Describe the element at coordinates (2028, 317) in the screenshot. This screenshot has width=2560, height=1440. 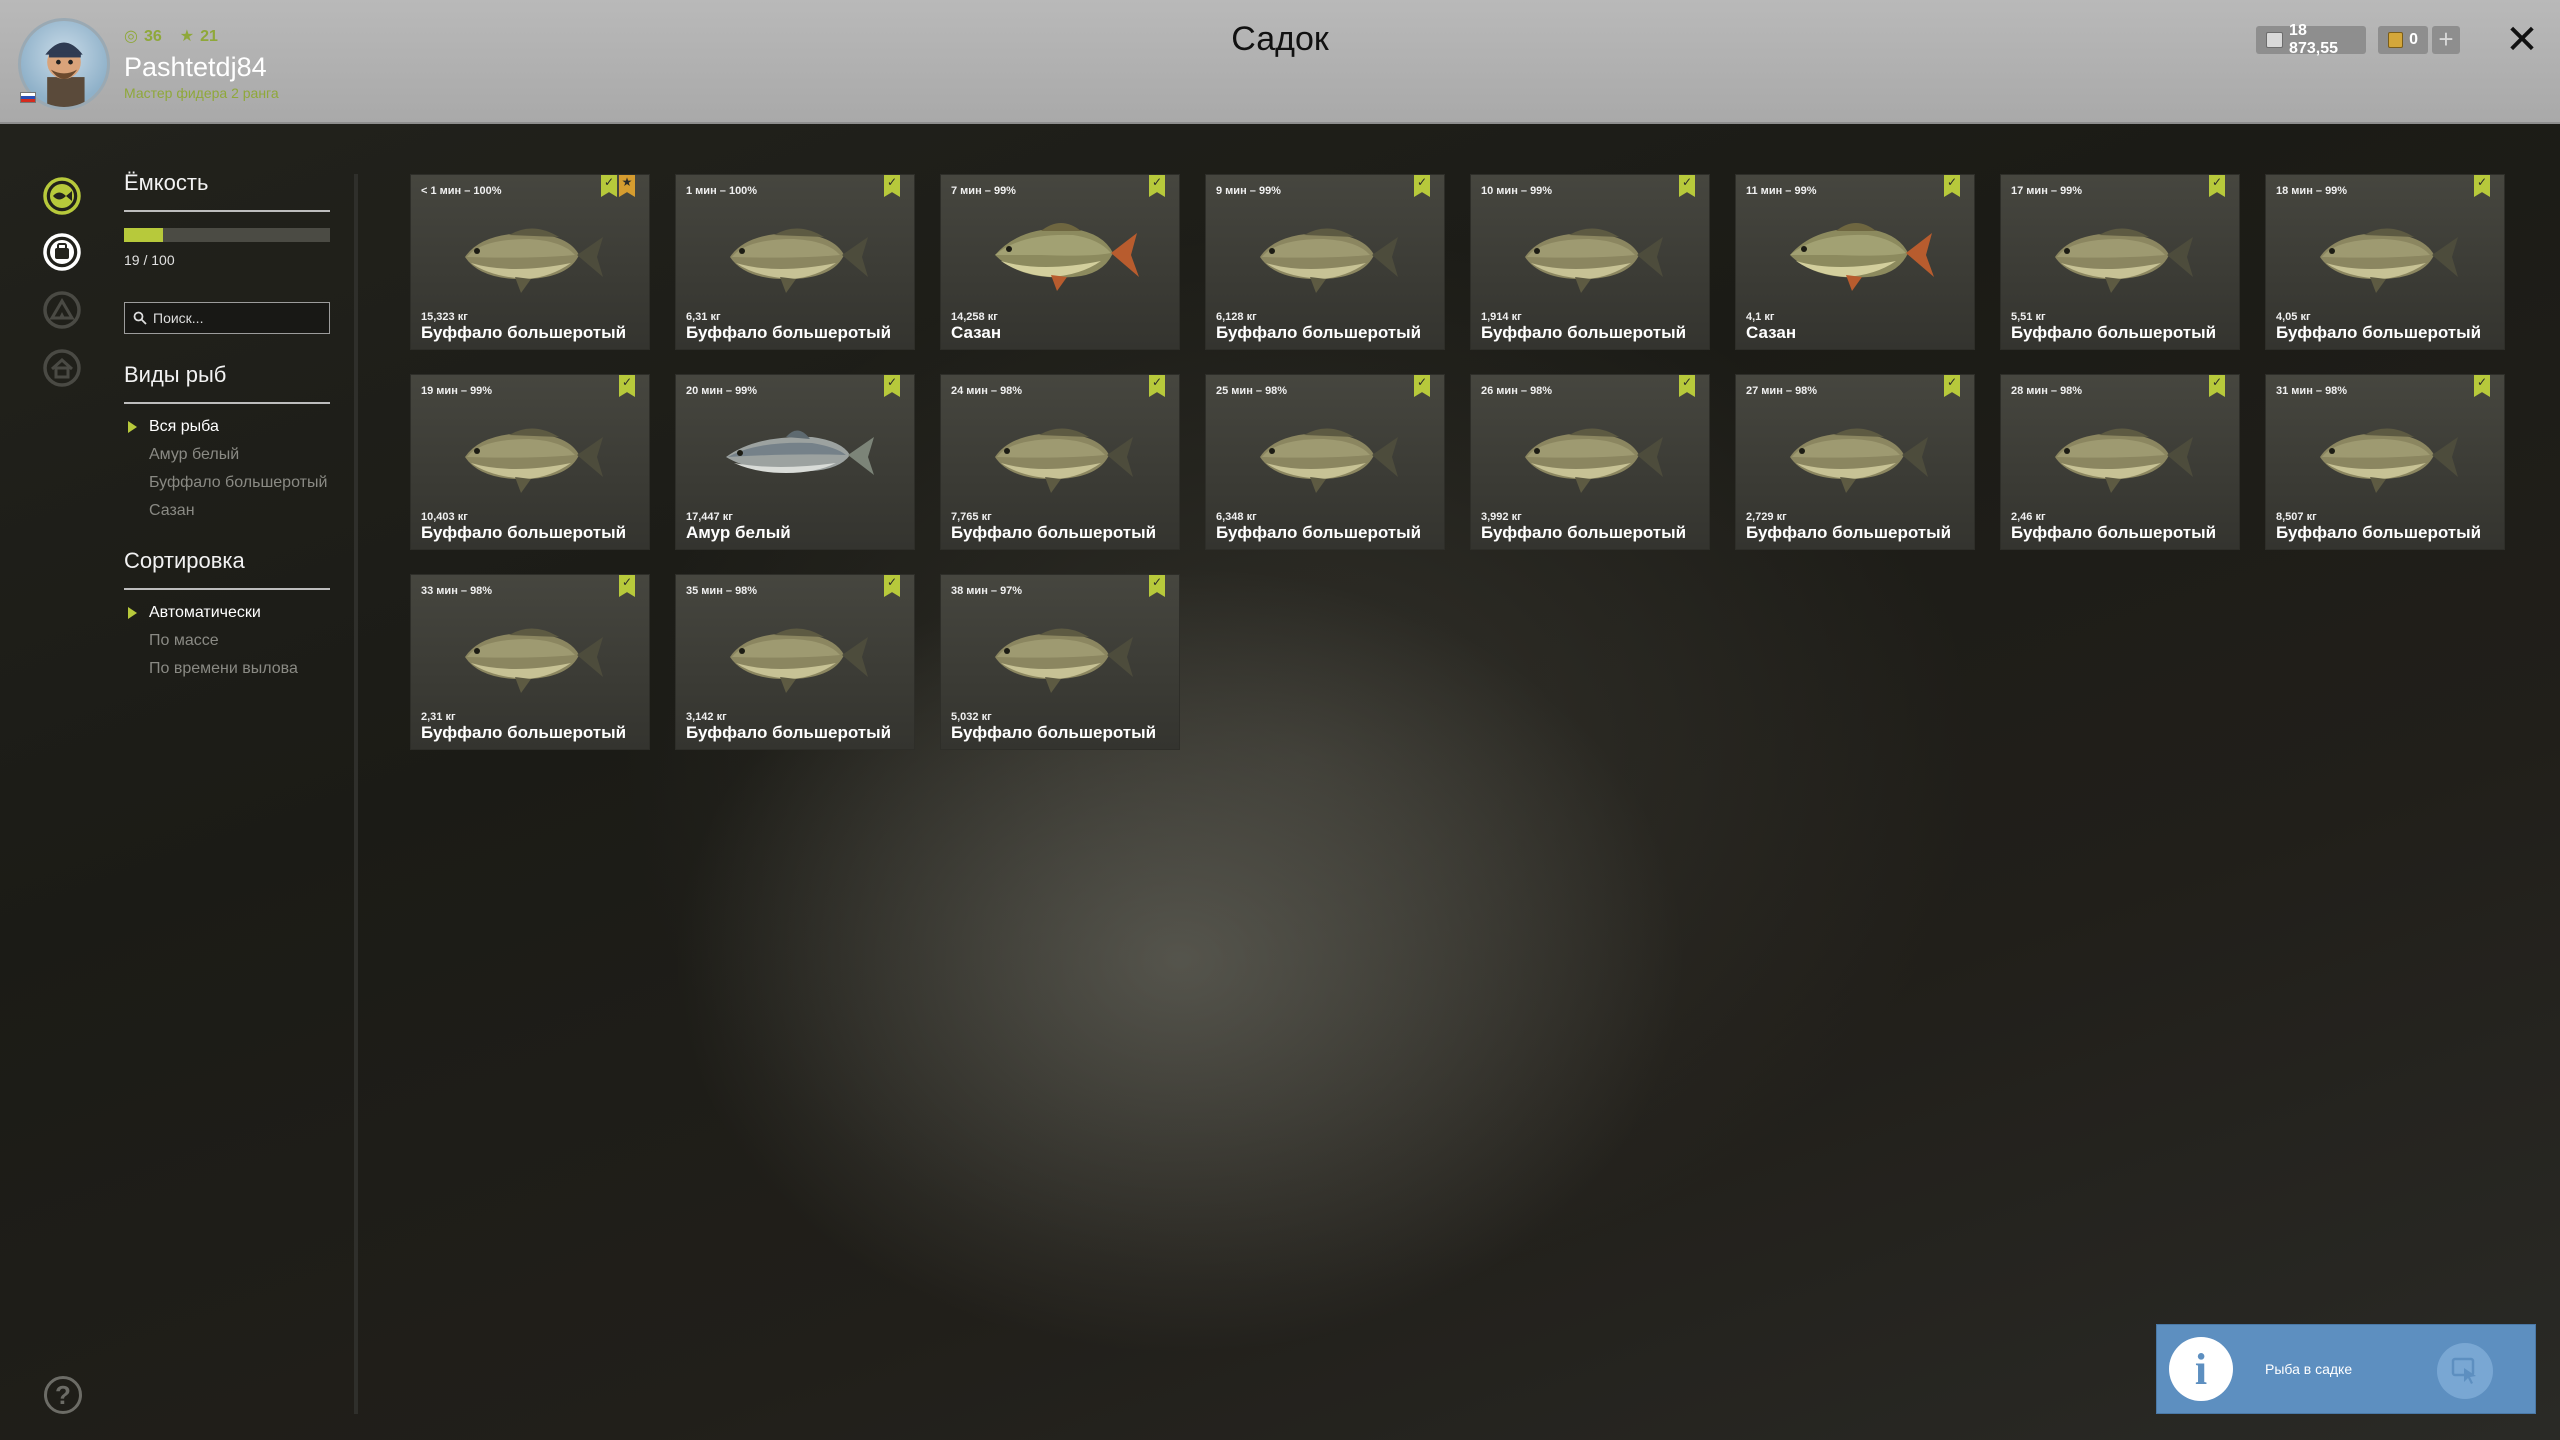
I see `fish-weight: 5,51 кг` at that location.